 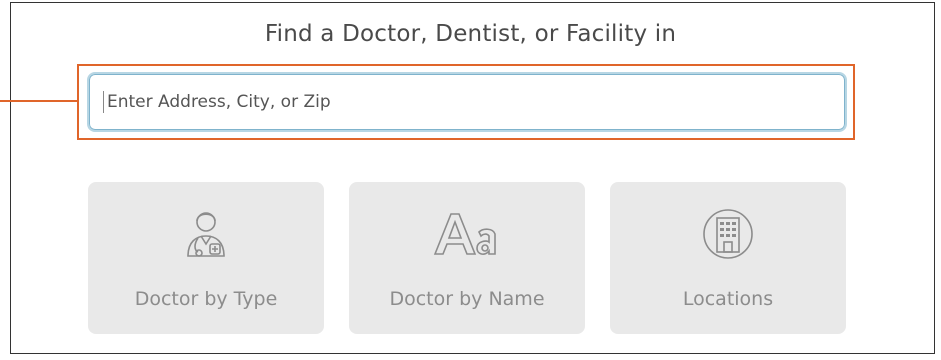 I want to click on page-title: Find a Doctor, Dentist, or Facility in, so click(x=470, y=34).